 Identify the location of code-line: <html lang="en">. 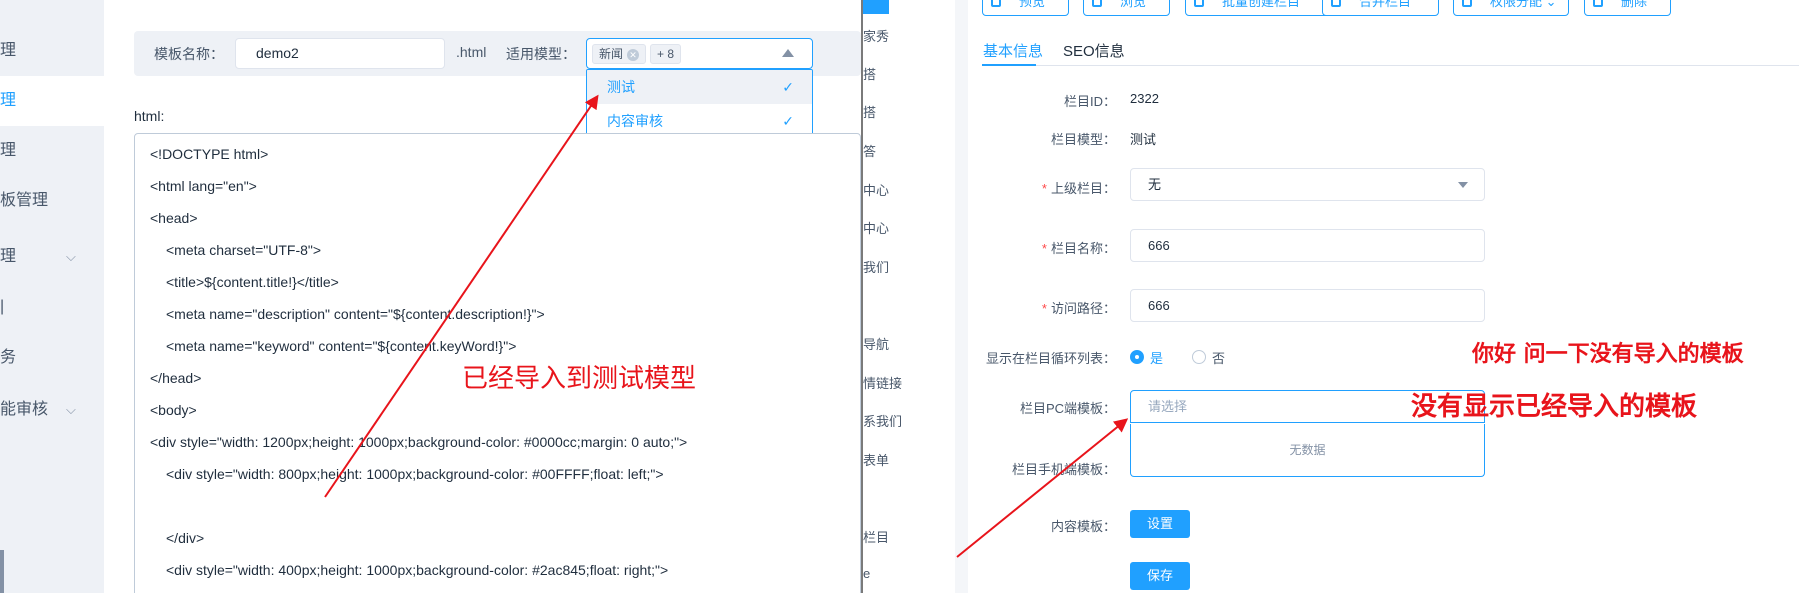
(203, 186).